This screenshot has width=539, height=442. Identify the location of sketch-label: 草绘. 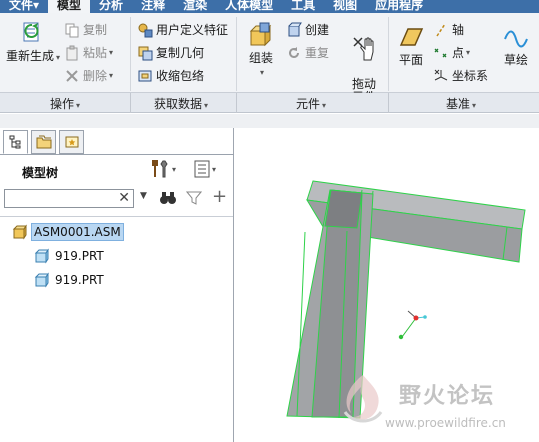
(515, 60).